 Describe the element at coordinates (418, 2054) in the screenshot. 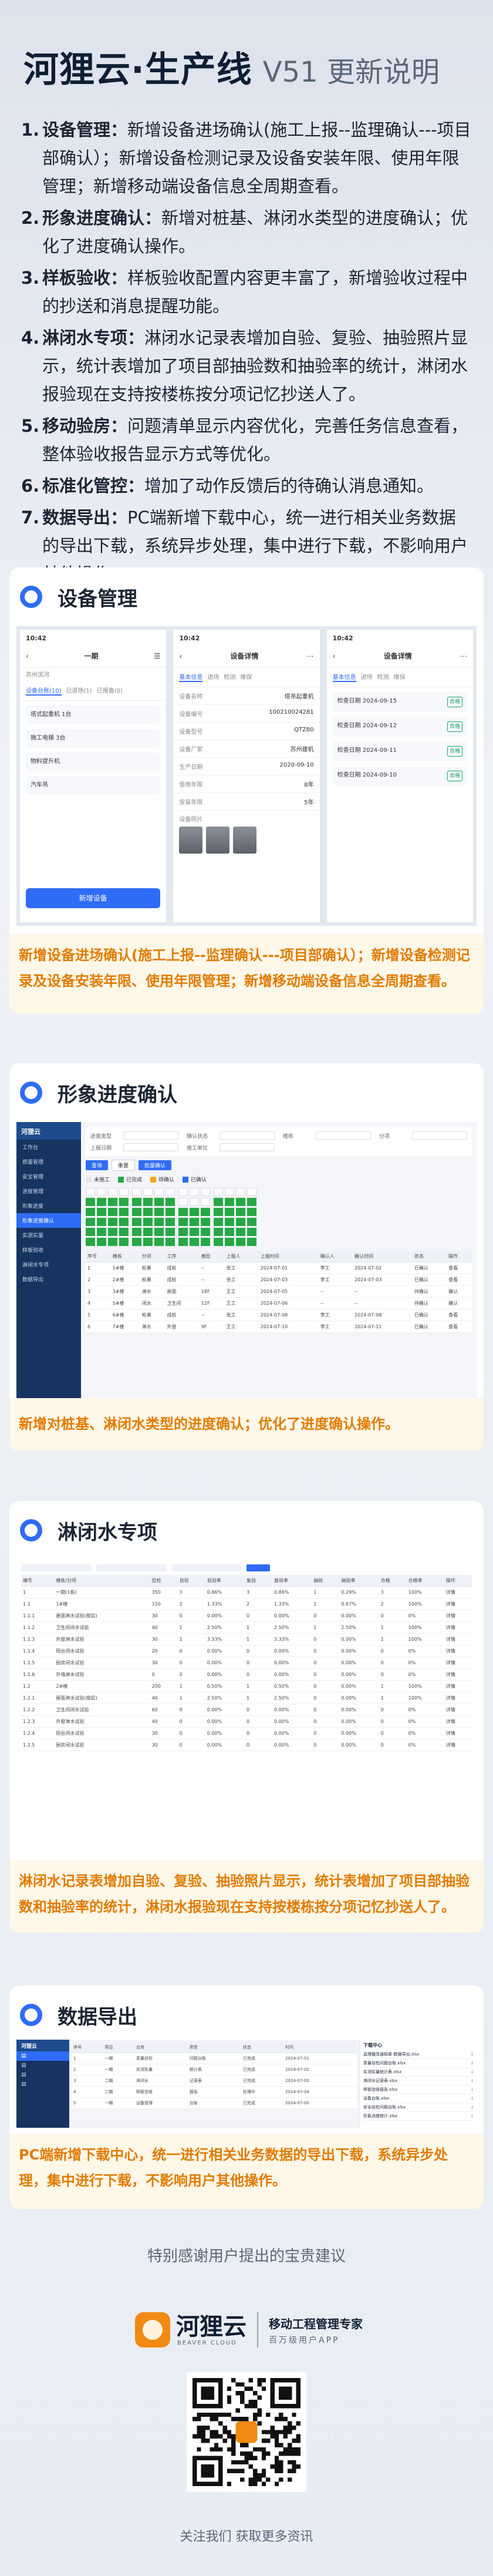

I see `download-item: 监理整改通知单-数据导出.xlsx ⤓` at that location.